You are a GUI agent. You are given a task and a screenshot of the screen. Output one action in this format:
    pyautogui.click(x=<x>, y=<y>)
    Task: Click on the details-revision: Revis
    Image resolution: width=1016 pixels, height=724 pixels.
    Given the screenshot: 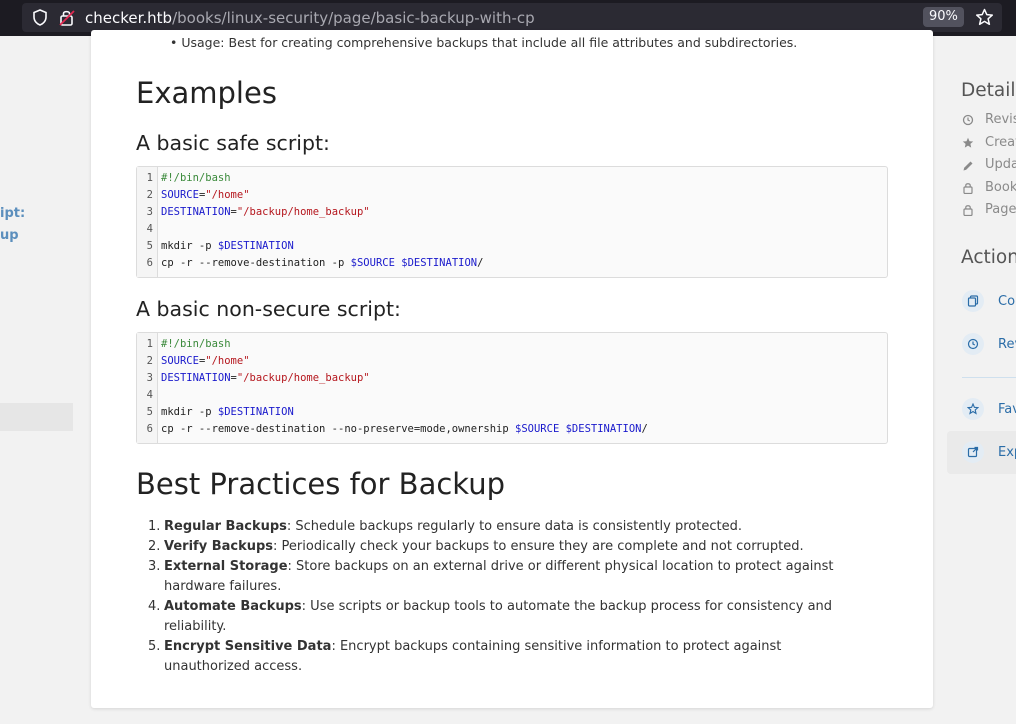 What is the action you would take?
    pyautogui.click(x=1000, y=119)
    